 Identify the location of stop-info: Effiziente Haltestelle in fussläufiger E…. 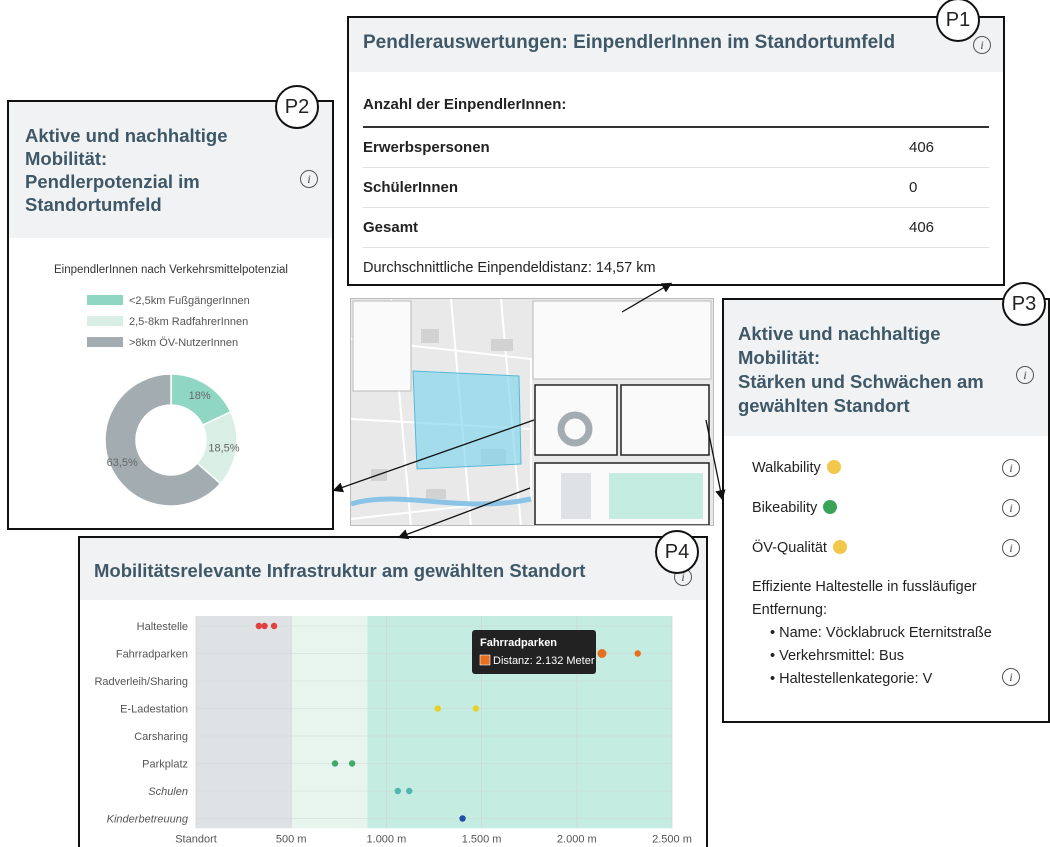
(886, 629).